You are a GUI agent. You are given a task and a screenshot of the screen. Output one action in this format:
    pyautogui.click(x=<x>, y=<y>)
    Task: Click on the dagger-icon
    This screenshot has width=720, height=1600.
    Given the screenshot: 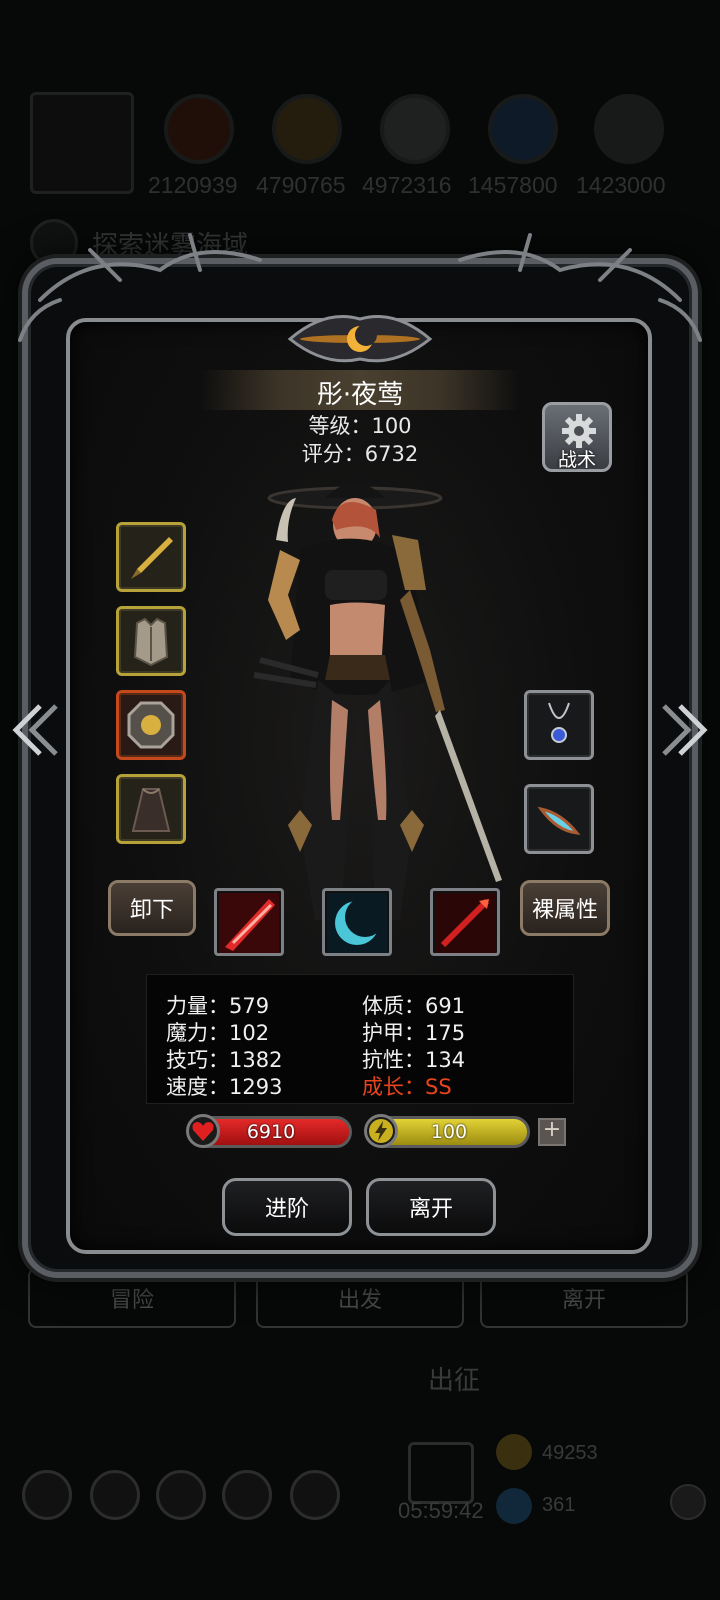 What is the action you would take?
    pyautogui.click(x=152, y=558)
    